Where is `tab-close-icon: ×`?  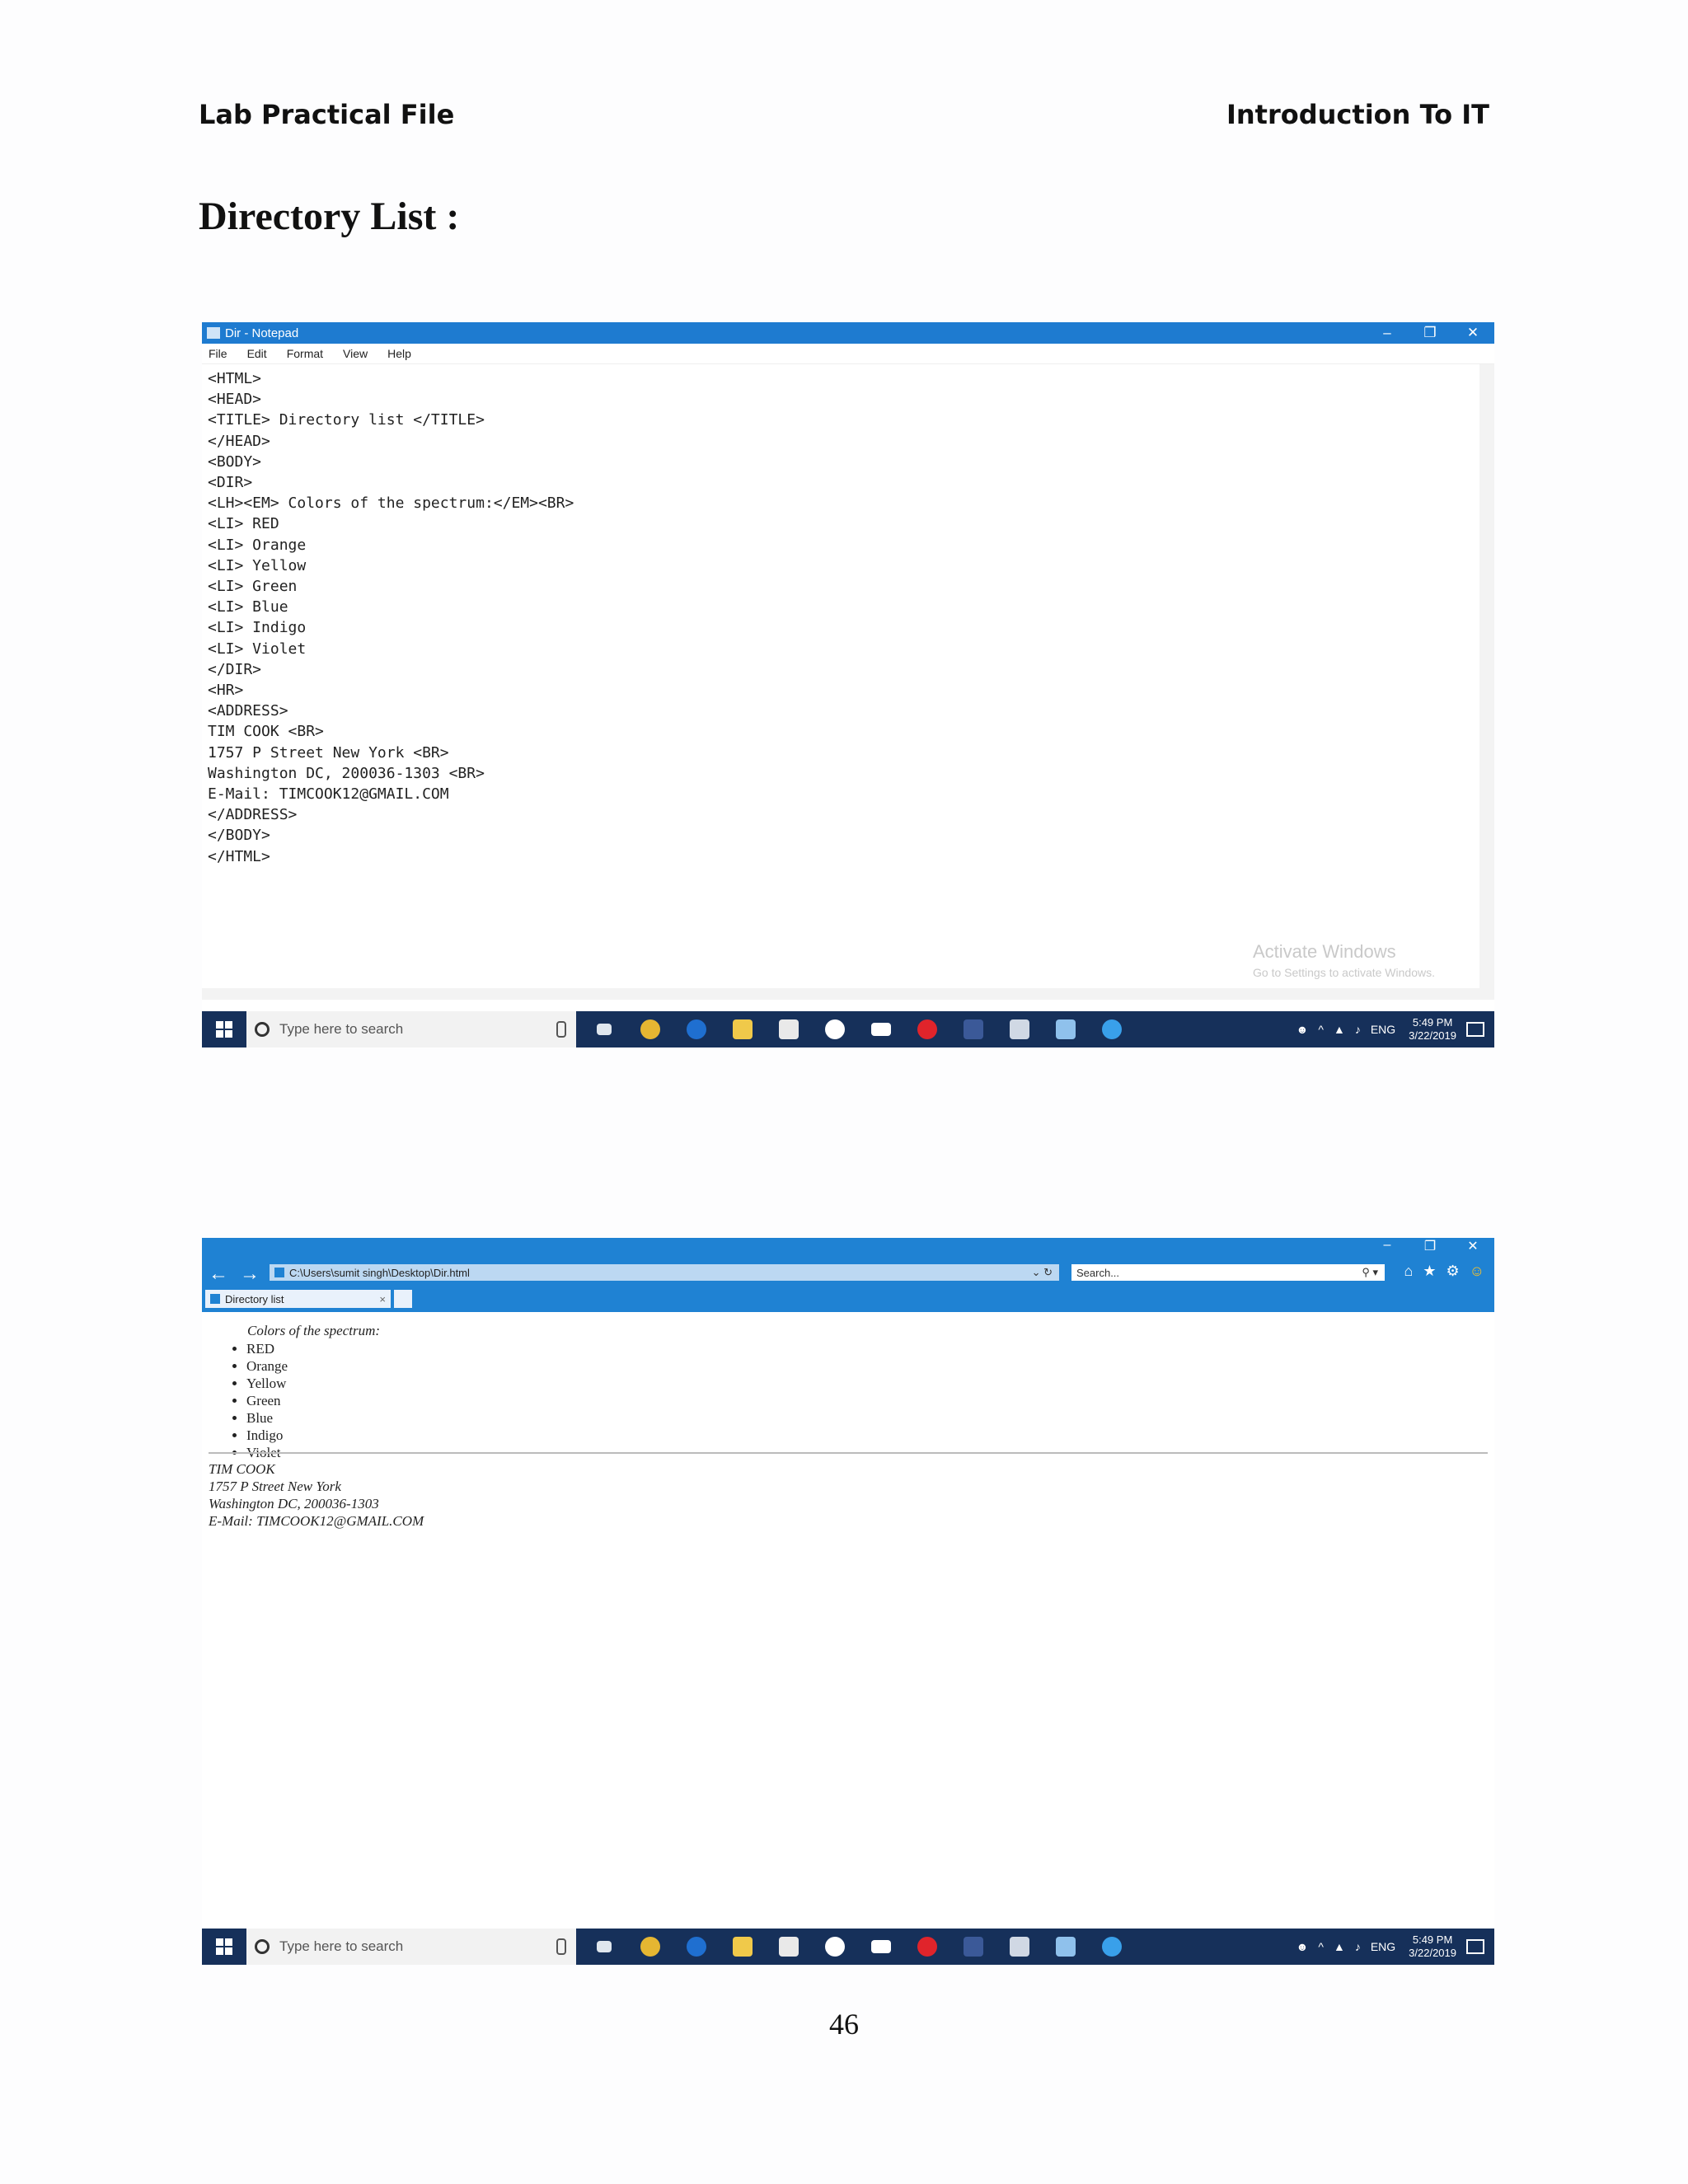
tab-close-icon: × is located at coordinates (382, 1299).